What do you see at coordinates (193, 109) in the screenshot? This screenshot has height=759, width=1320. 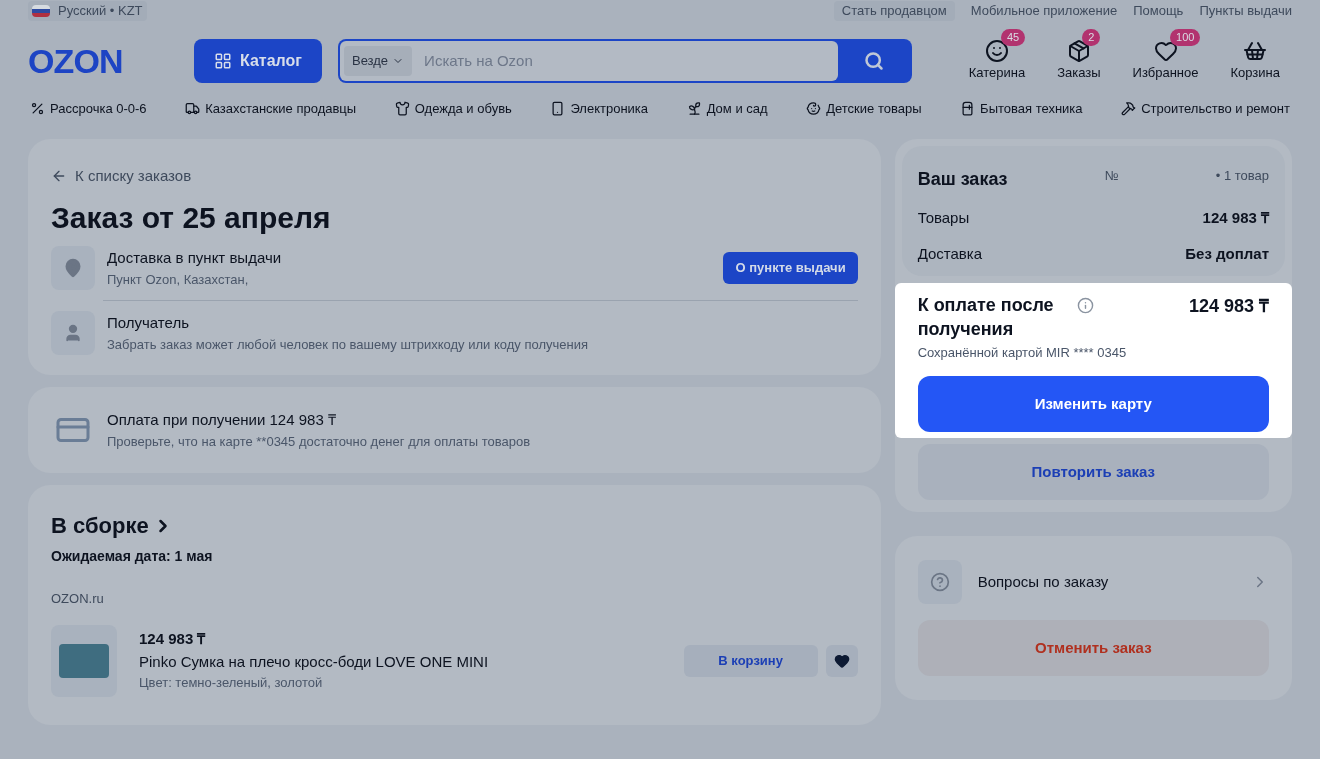 I see `truck-icon` at bounding box center [193, 109].